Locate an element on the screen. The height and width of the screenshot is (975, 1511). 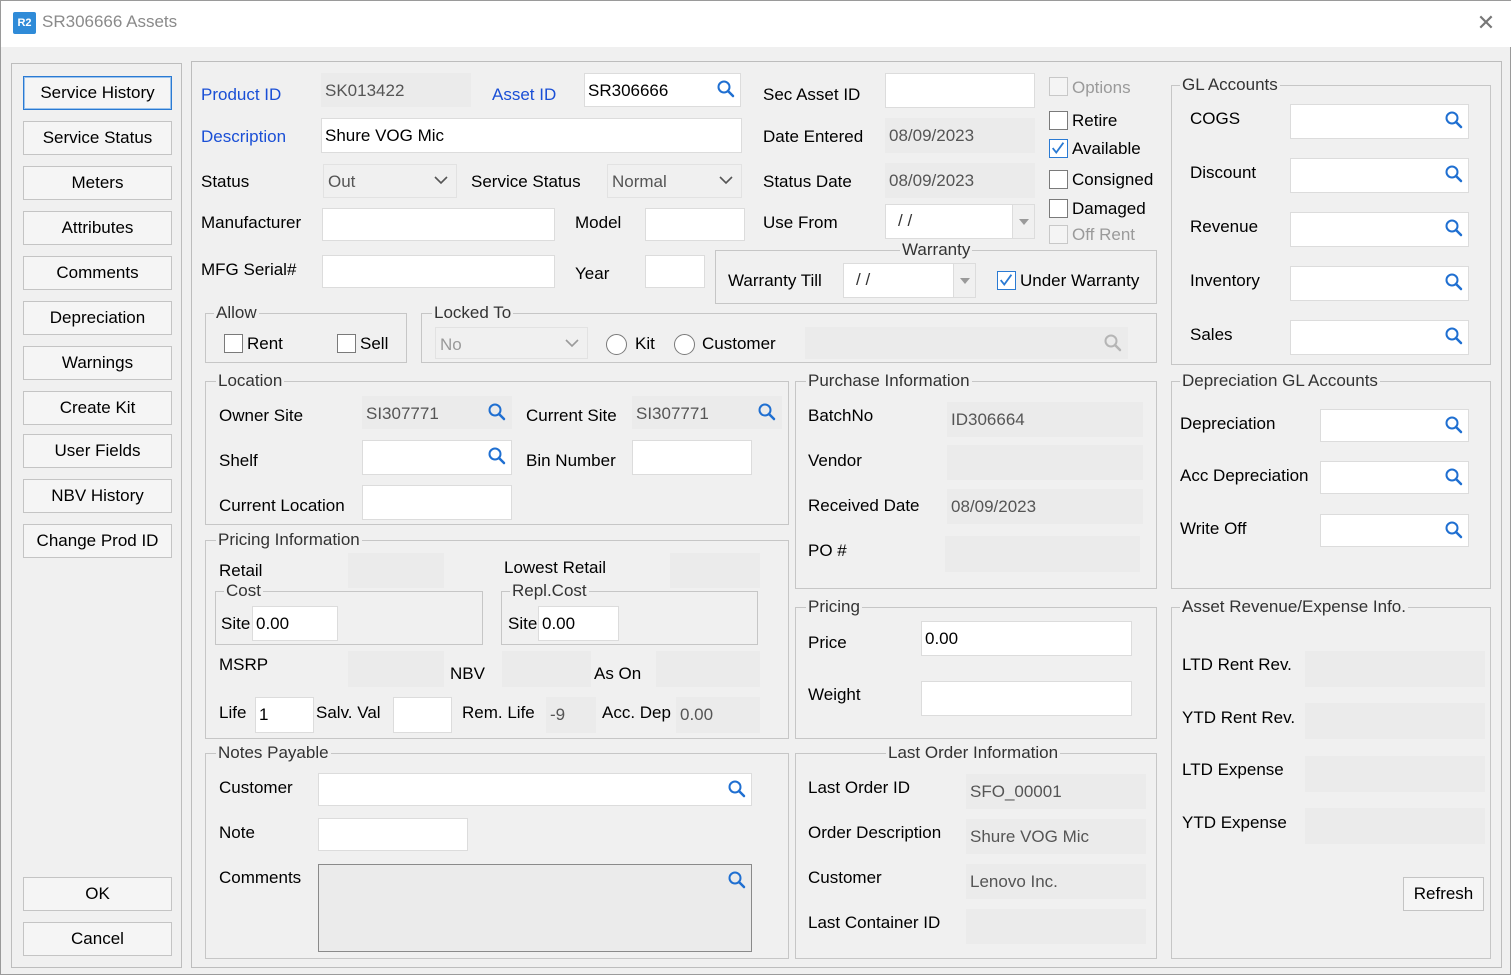
create-kit-button: Create Kit is located at coordinates (97, 408).